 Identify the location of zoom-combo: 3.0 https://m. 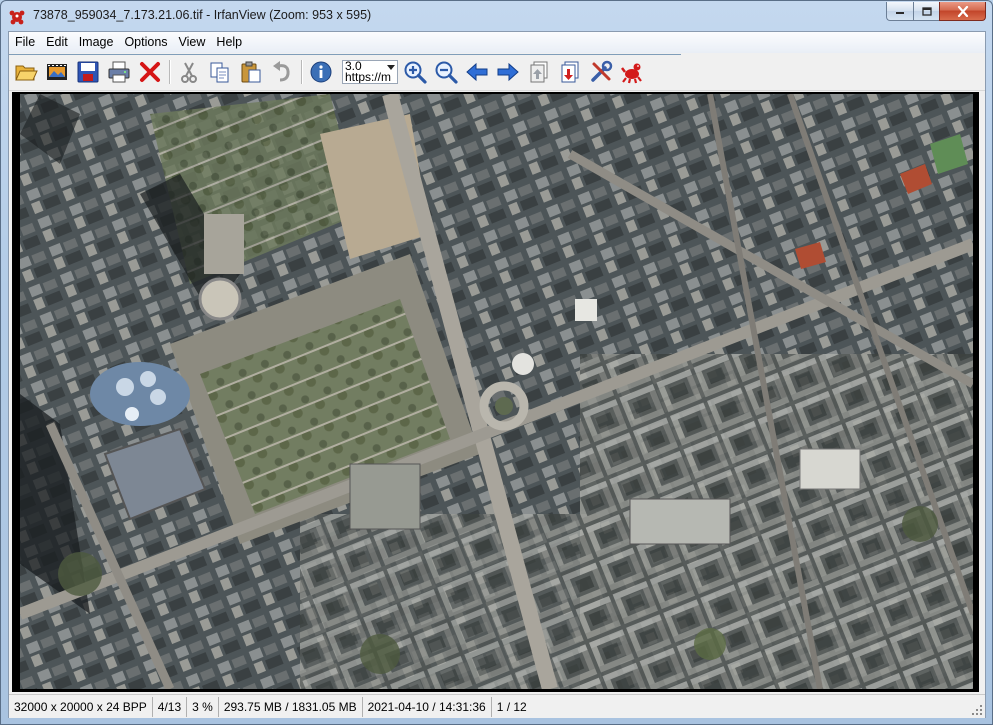
(370, 72).